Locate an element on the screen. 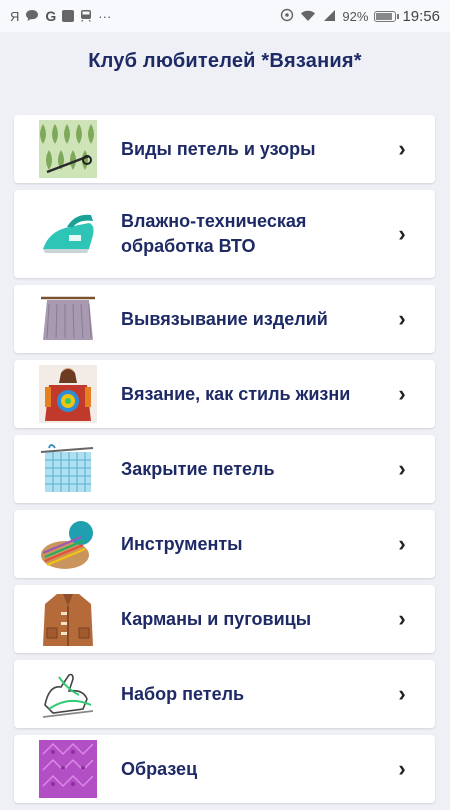  menu-item-label: Вязание, как стиль жизни is located at coordinates (236, 393).